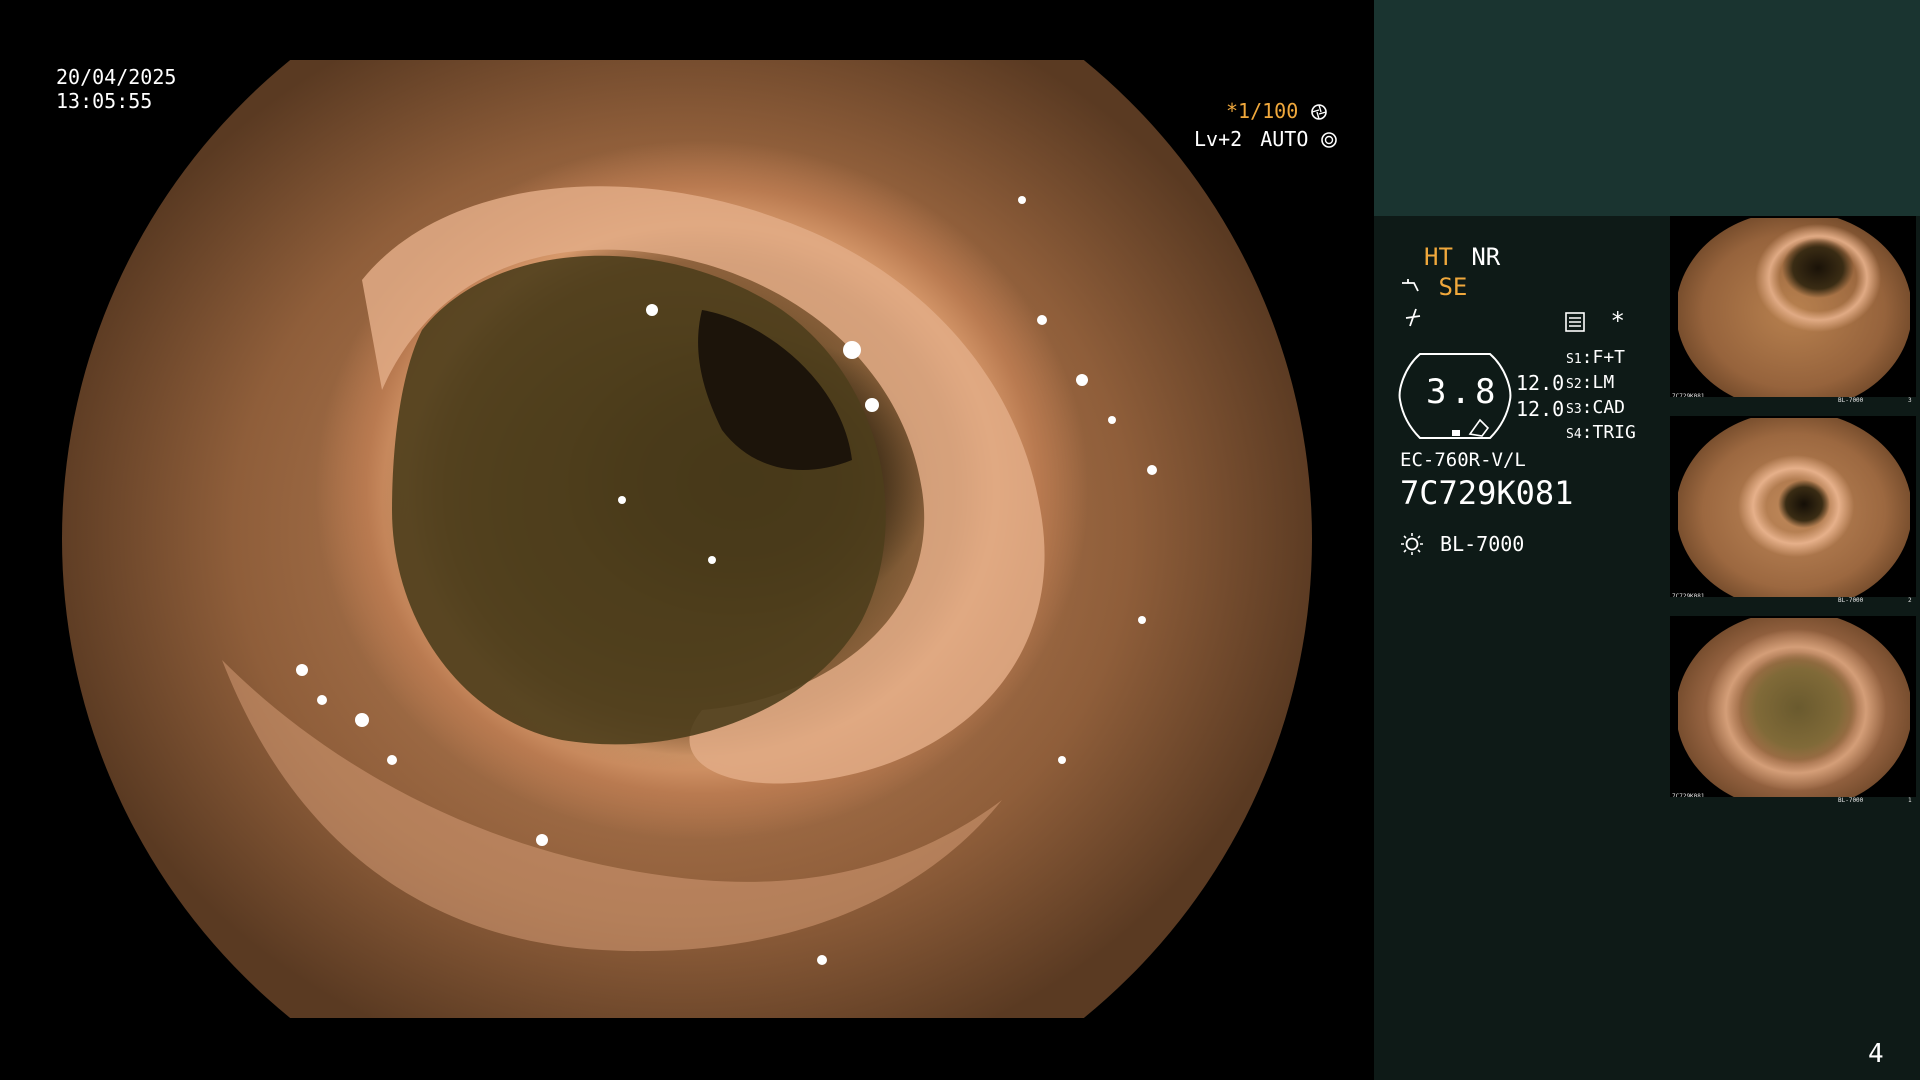  I want to click on switch-s3: S3:CAD, so click(1596, 407).